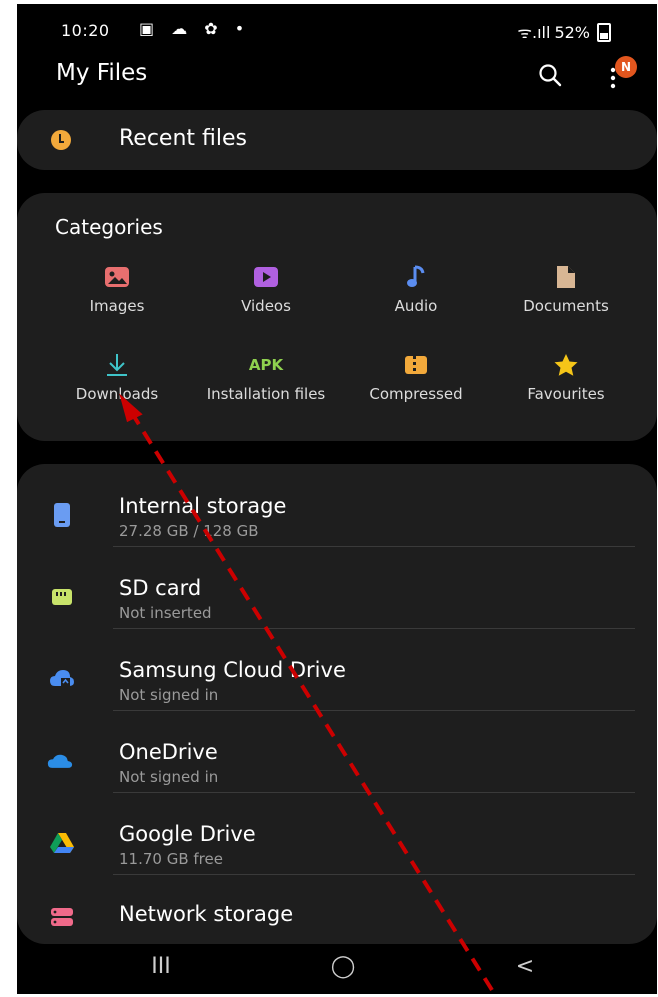  I want to click on category-label: Downloads, so click(117, 394).